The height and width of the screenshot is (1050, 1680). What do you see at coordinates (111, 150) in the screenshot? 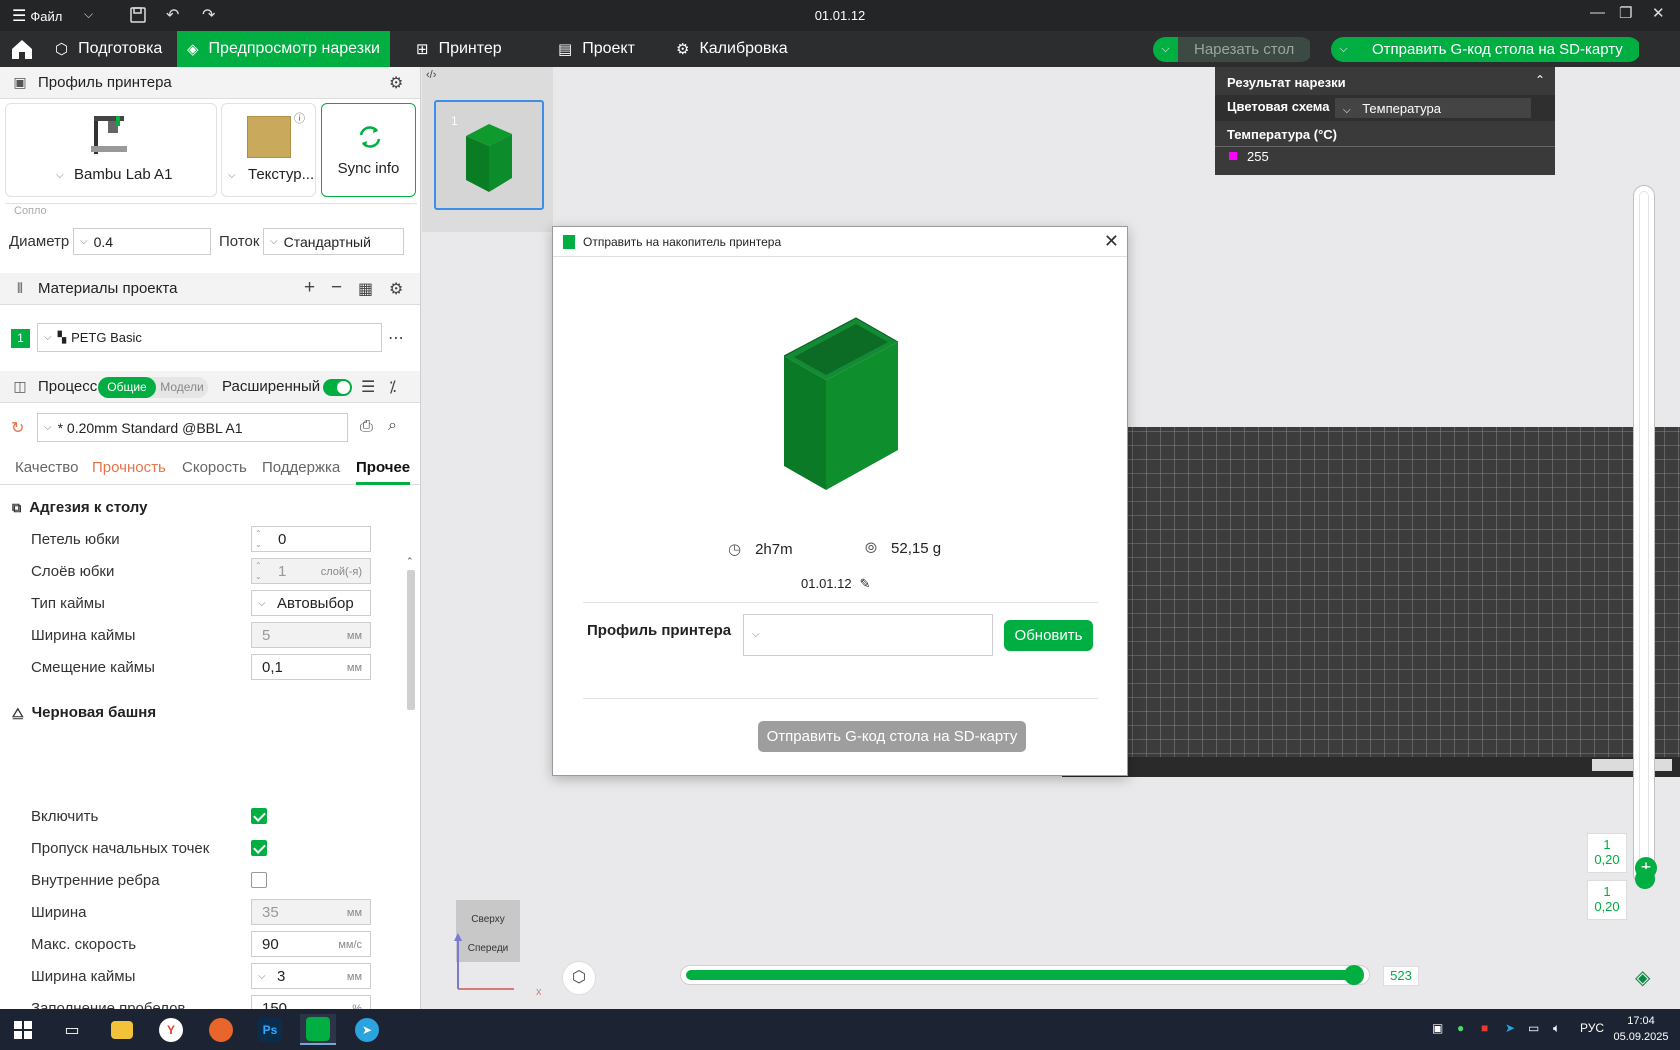
I see `printer-card: ⌵ Bambu Lab A1` at bounding box center [111, 150].